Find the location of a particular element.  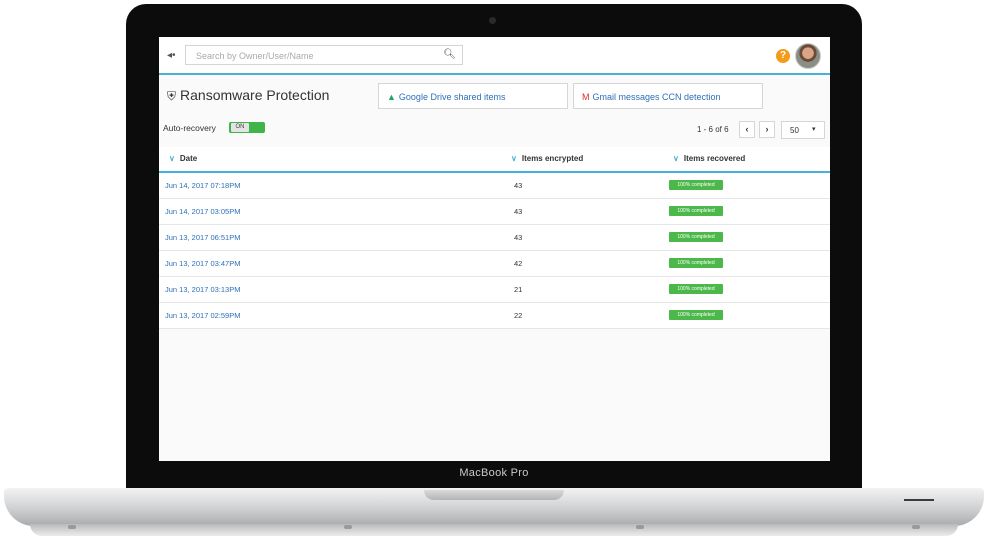

avatar is located at coordinates (808, 56).